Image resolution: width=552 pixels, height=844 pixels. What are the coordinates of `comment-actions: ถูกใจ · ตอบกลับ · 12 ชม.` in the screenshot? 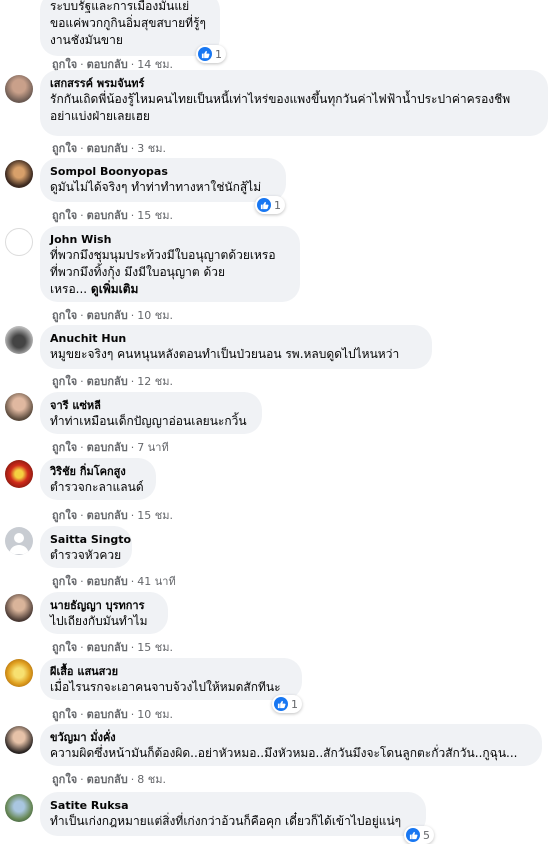 It's located at (112, 381).